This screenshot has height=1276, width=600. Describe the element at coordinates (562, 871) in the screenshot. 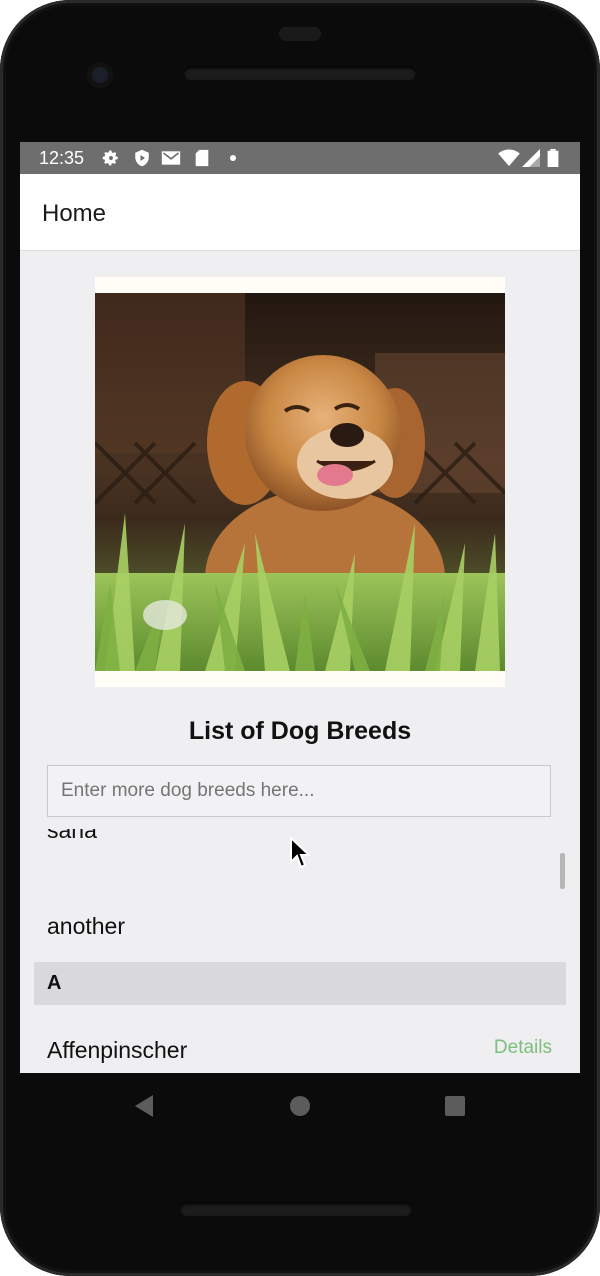

I see `scrollbar` at that location.